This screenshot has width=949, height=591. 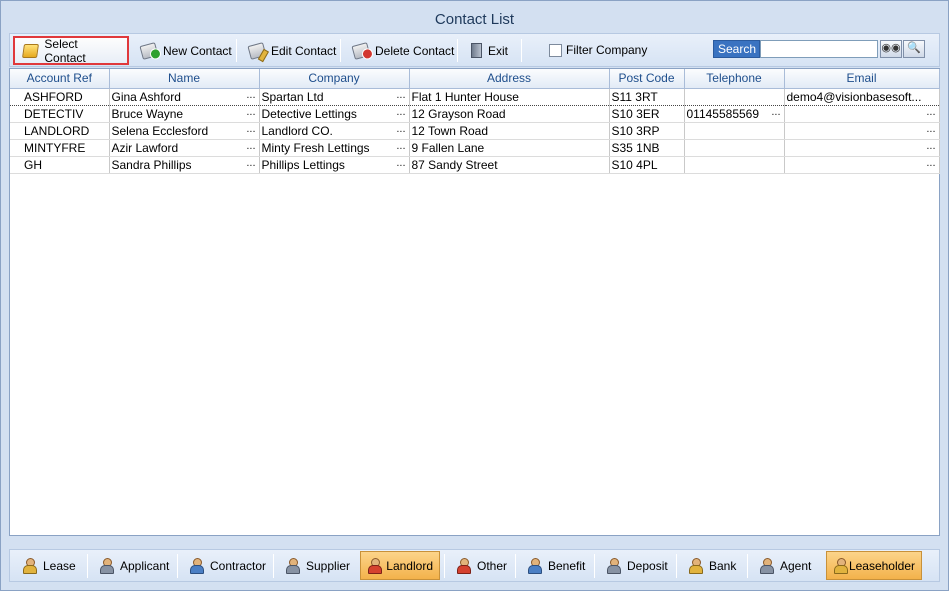 What do you see at coordinates (819, 49) in the screenshot?
I see `search-input` at bounding box center [819, 49].